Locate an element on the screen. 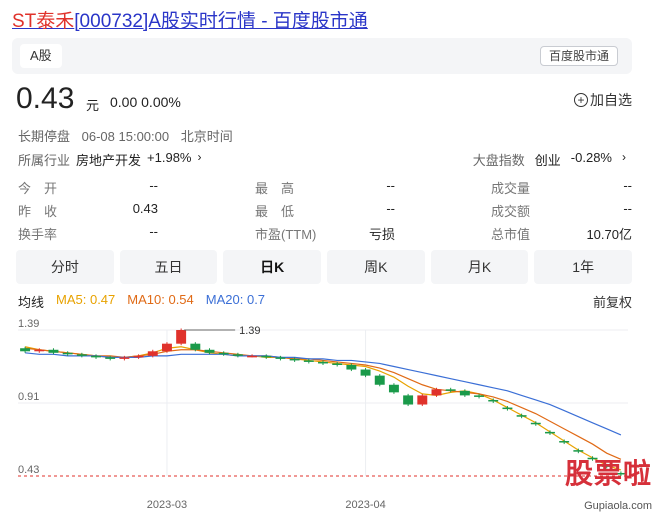 Image resolution: width=660 pixels, height=517 pixels. price-change: 0.00 0.00% is located at coordinates (145, 102).